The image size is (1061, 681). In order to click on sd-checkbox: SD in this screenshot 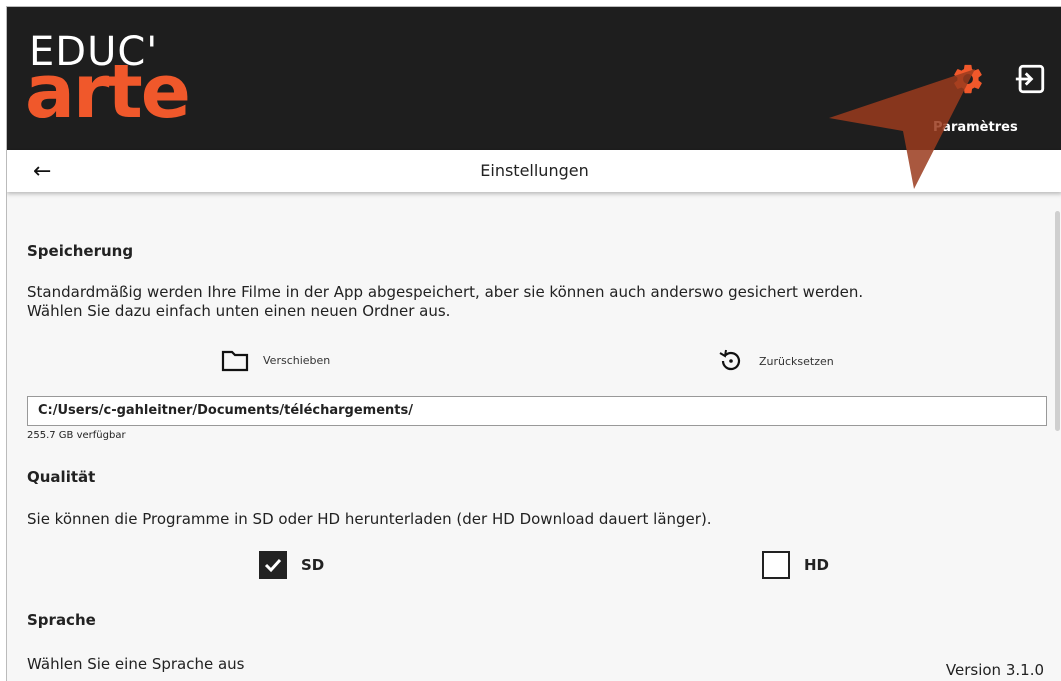, I will do `click(291, 565)`.